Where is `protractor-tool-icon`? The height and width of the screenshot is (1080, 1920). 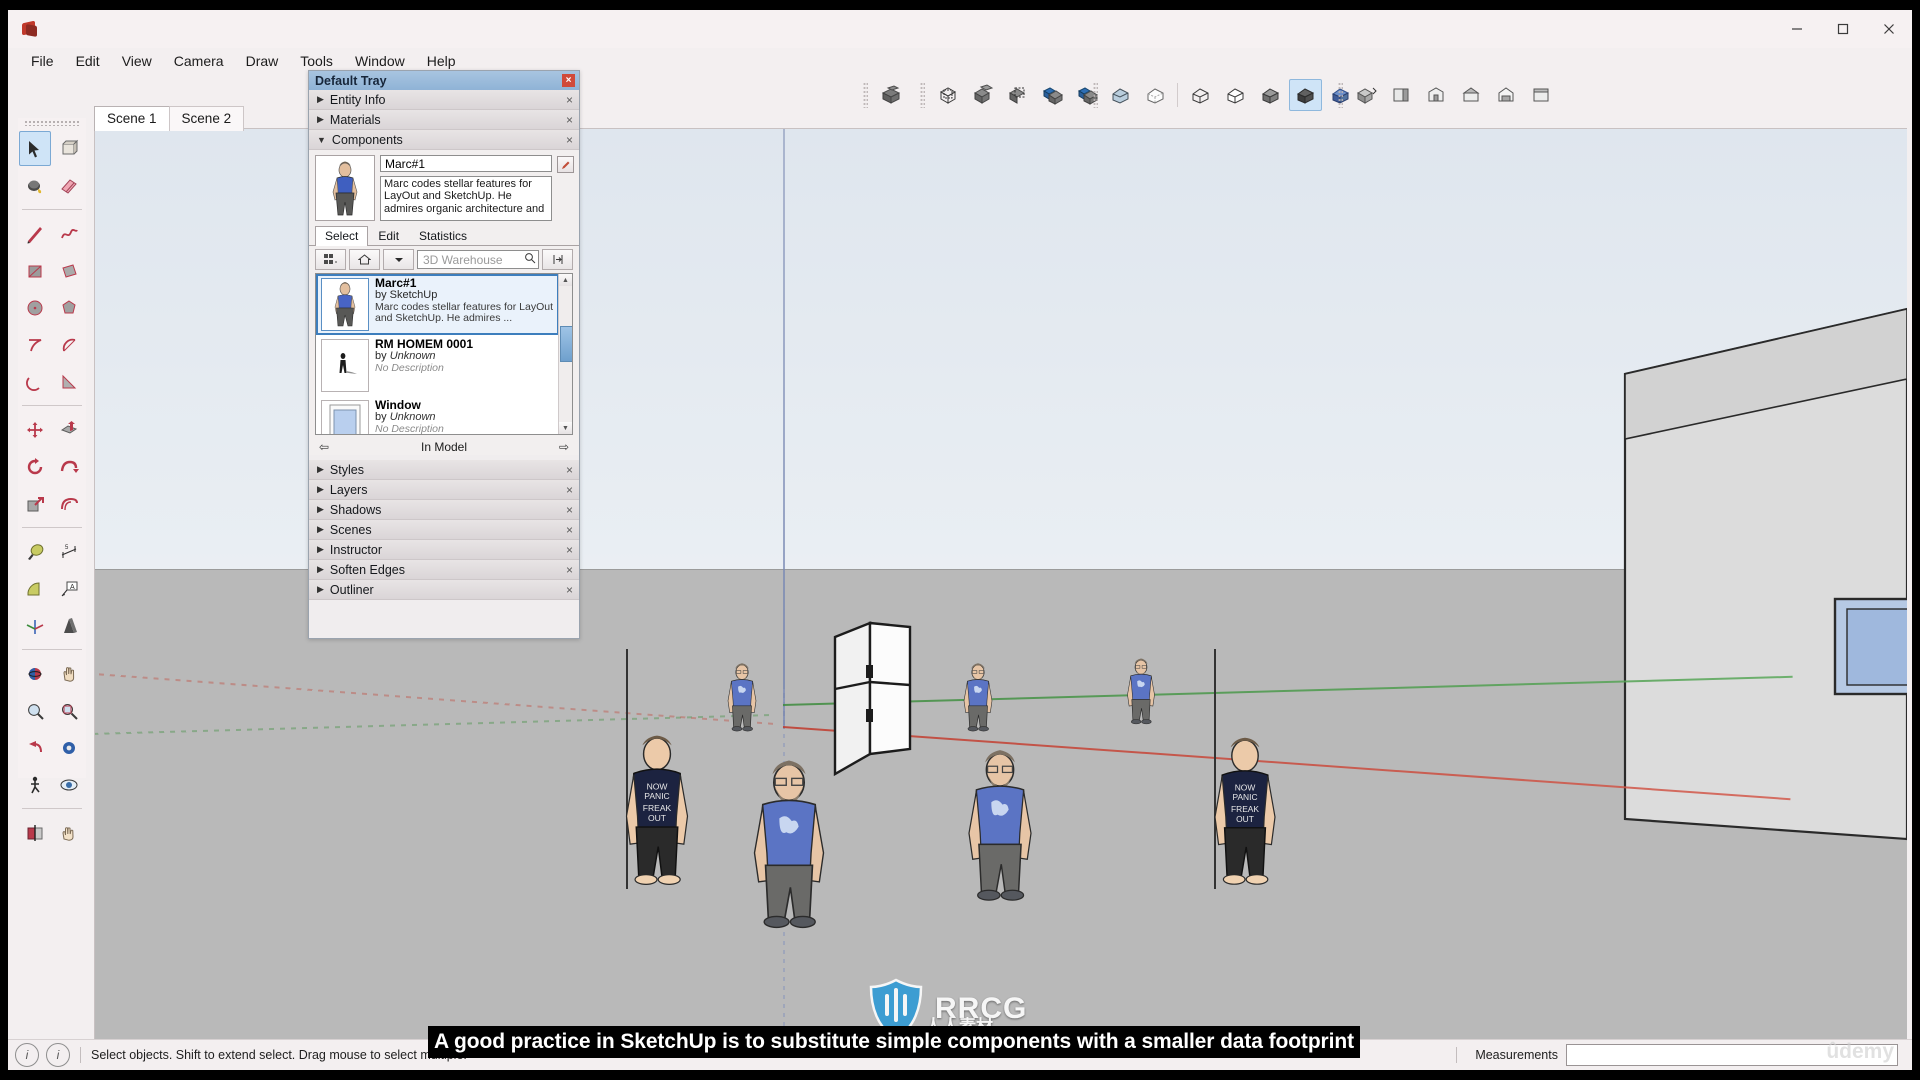
protractor-tool-icon is located at coordinates (35, 588).